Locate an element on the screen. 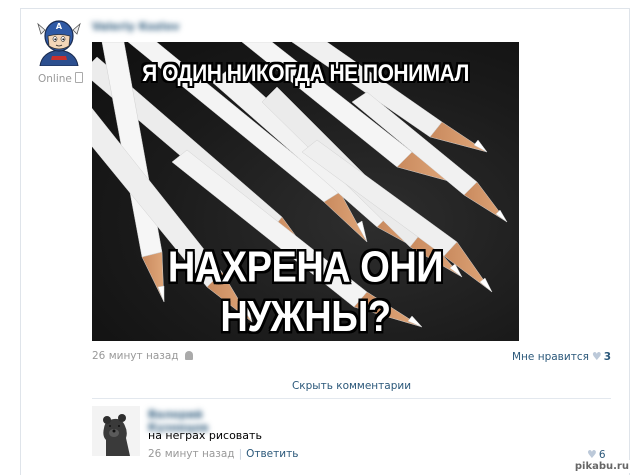 The width and height of the screenshot is (636, 476). meme-bottom-text: НАХРЕНА ОНИ НУЖНЫ? is located at coordinates (305, 292).